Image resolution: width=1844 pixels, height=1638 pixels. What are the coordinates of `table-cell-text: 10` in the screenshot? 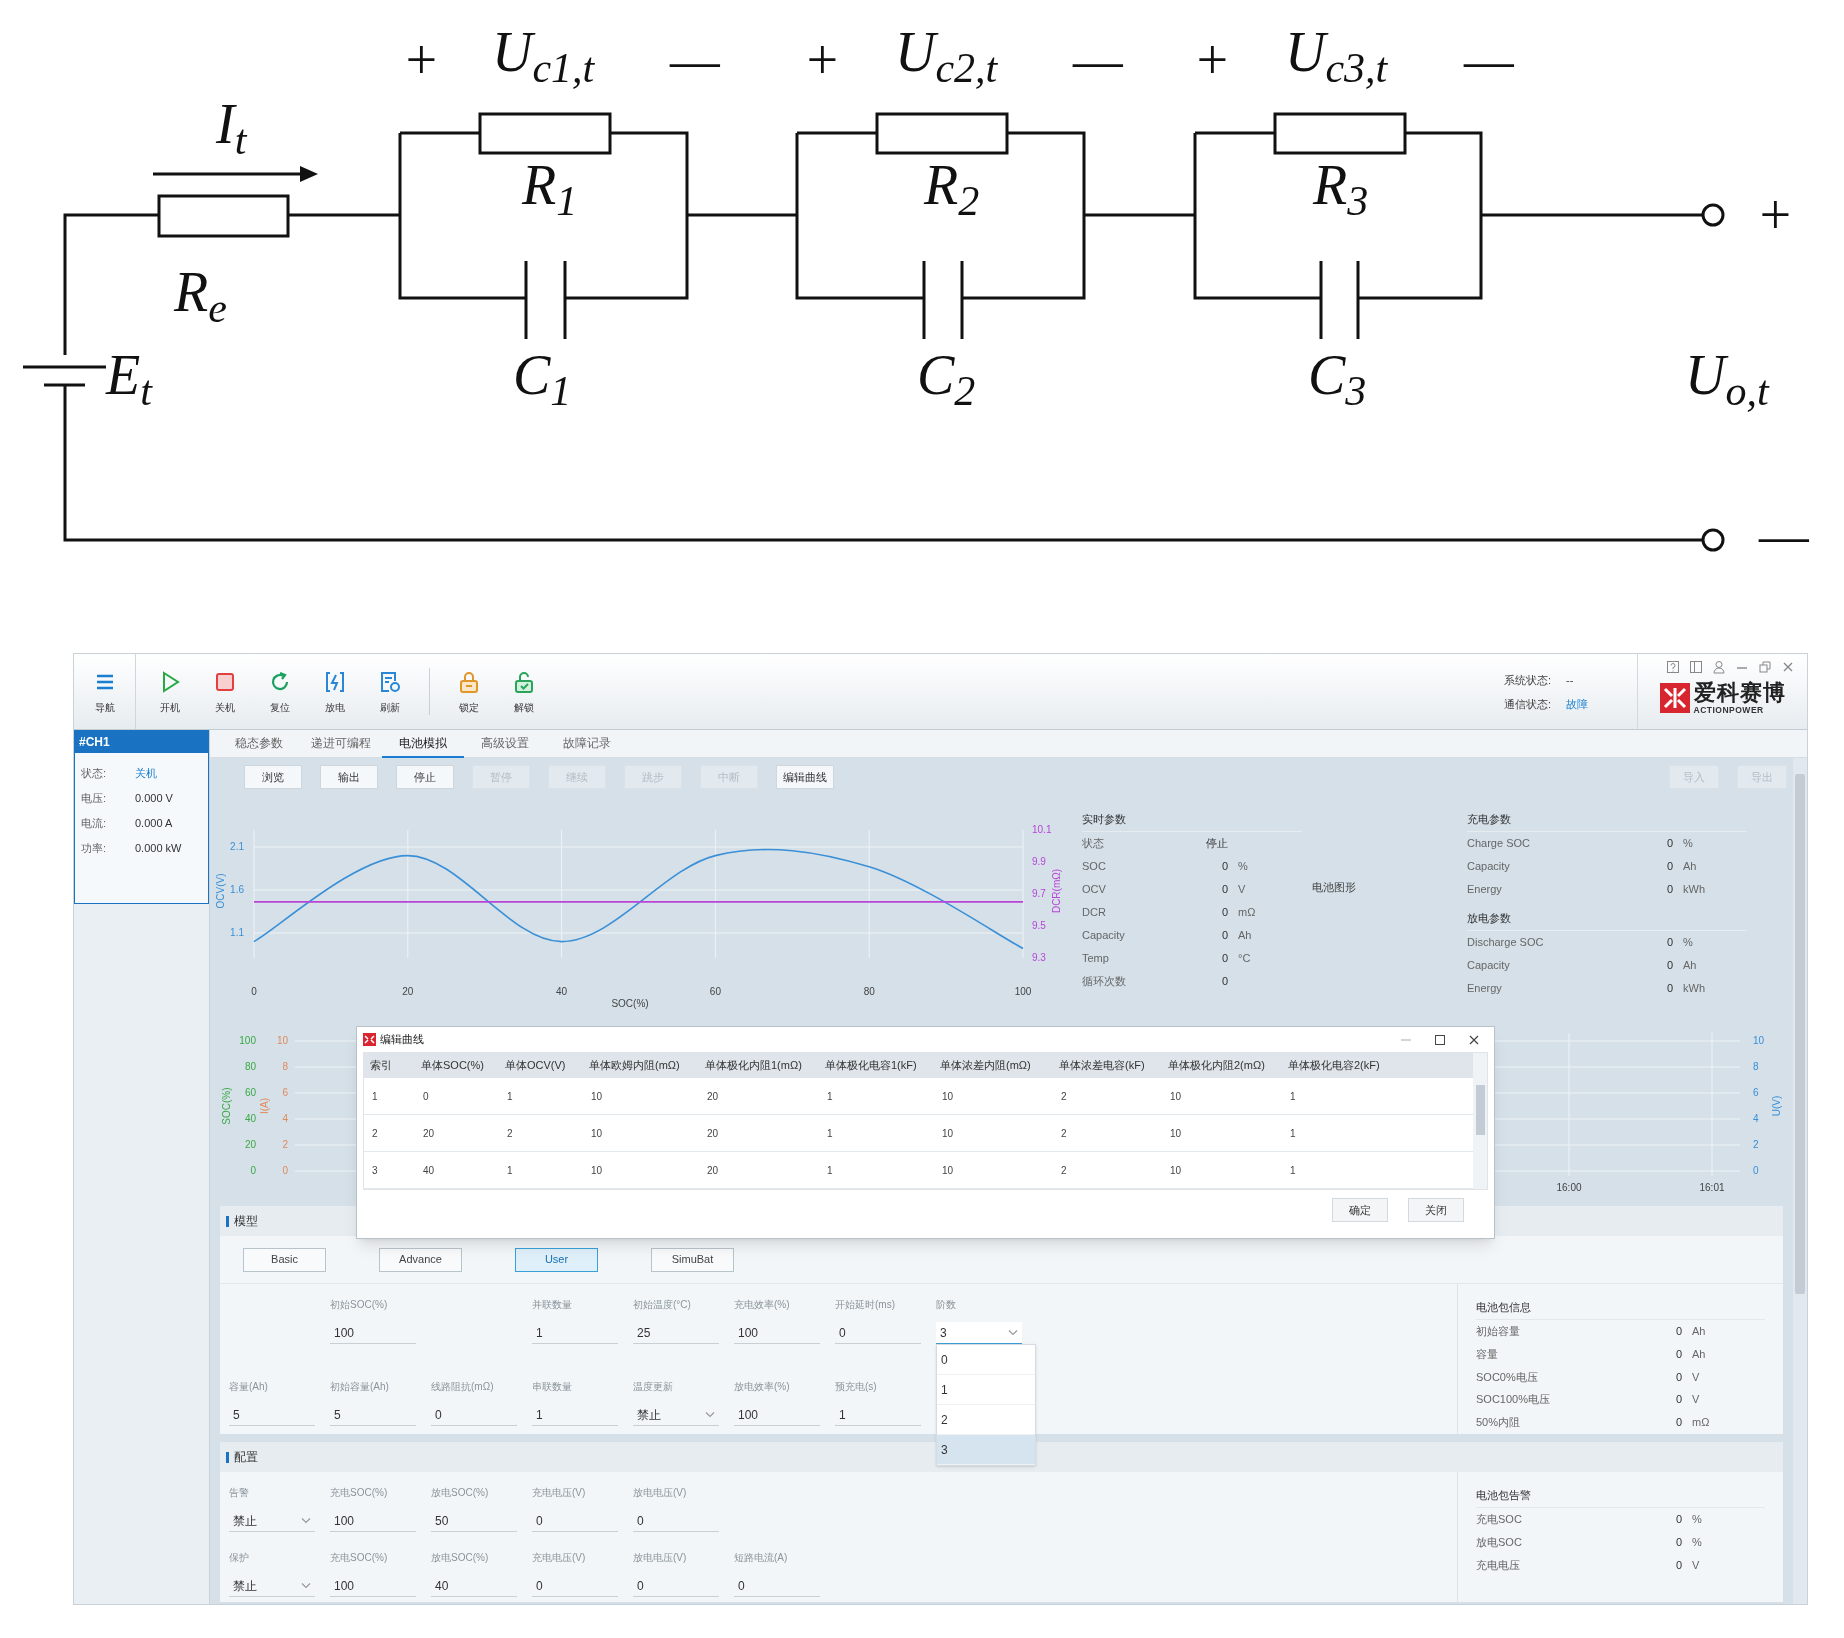 It's located at (1176, 1170).